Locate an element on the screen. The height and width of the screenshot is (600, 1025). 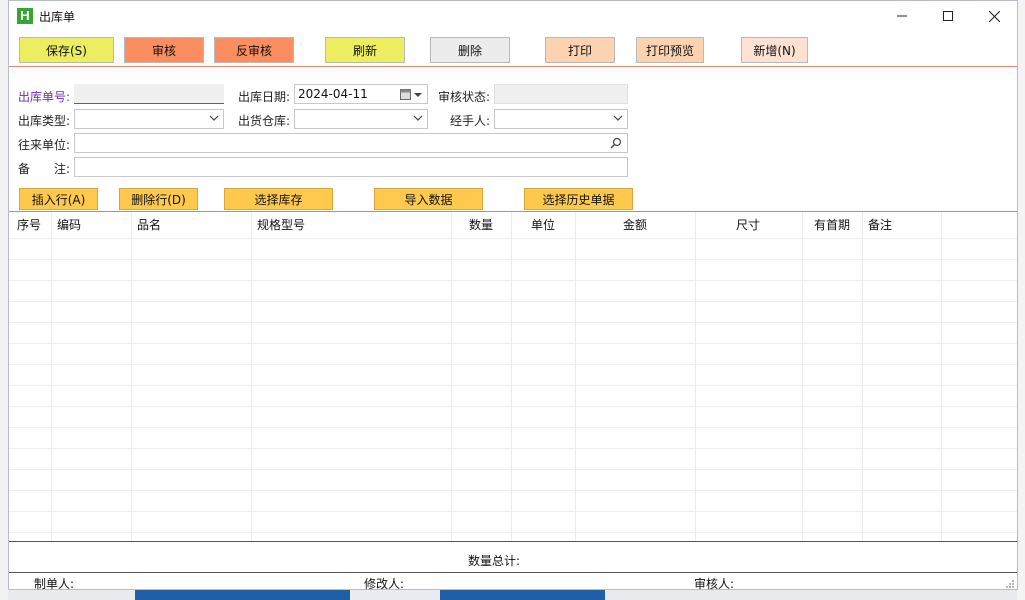
resize-grip-icon is located at coordinates (1010, 584).